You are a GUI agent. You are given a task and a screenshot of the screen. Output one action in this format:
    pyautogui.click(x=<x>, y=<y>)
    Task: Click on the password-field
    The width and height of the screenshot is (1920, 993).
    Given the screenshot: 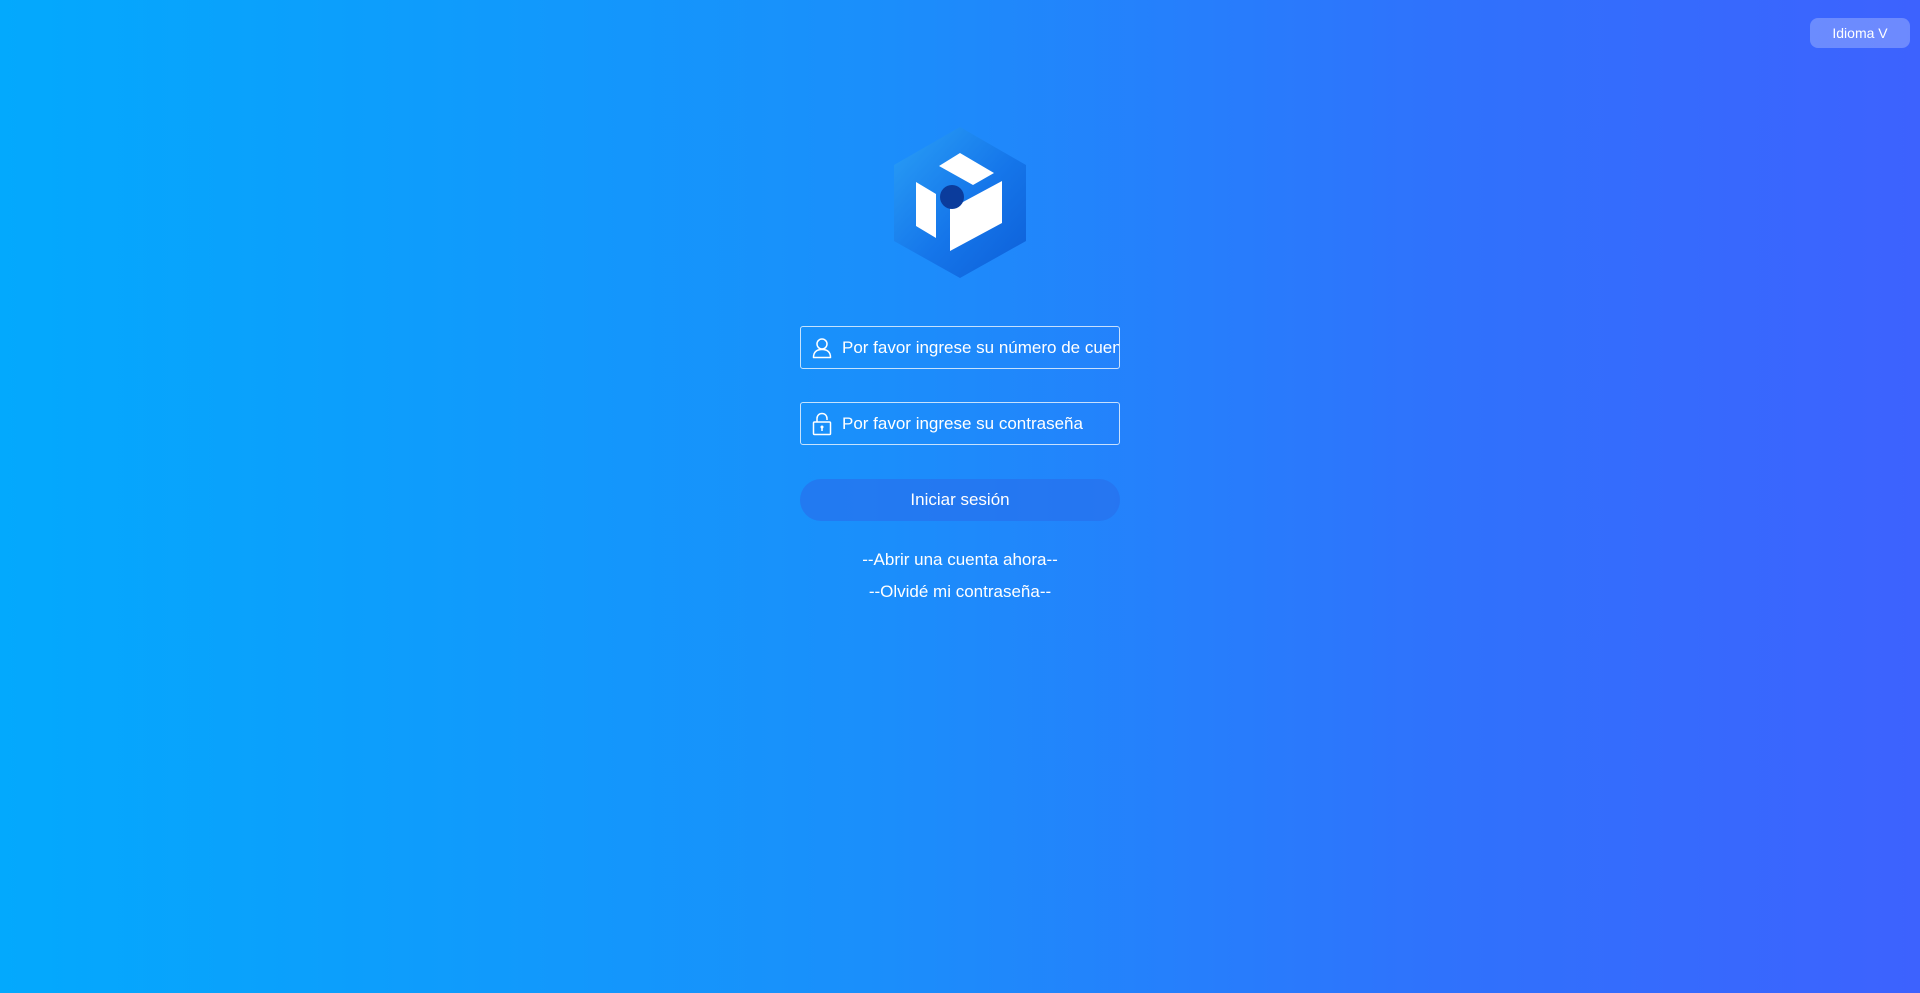 What is the action you would take?
    pyautogui.click(x=960, y=423)
    